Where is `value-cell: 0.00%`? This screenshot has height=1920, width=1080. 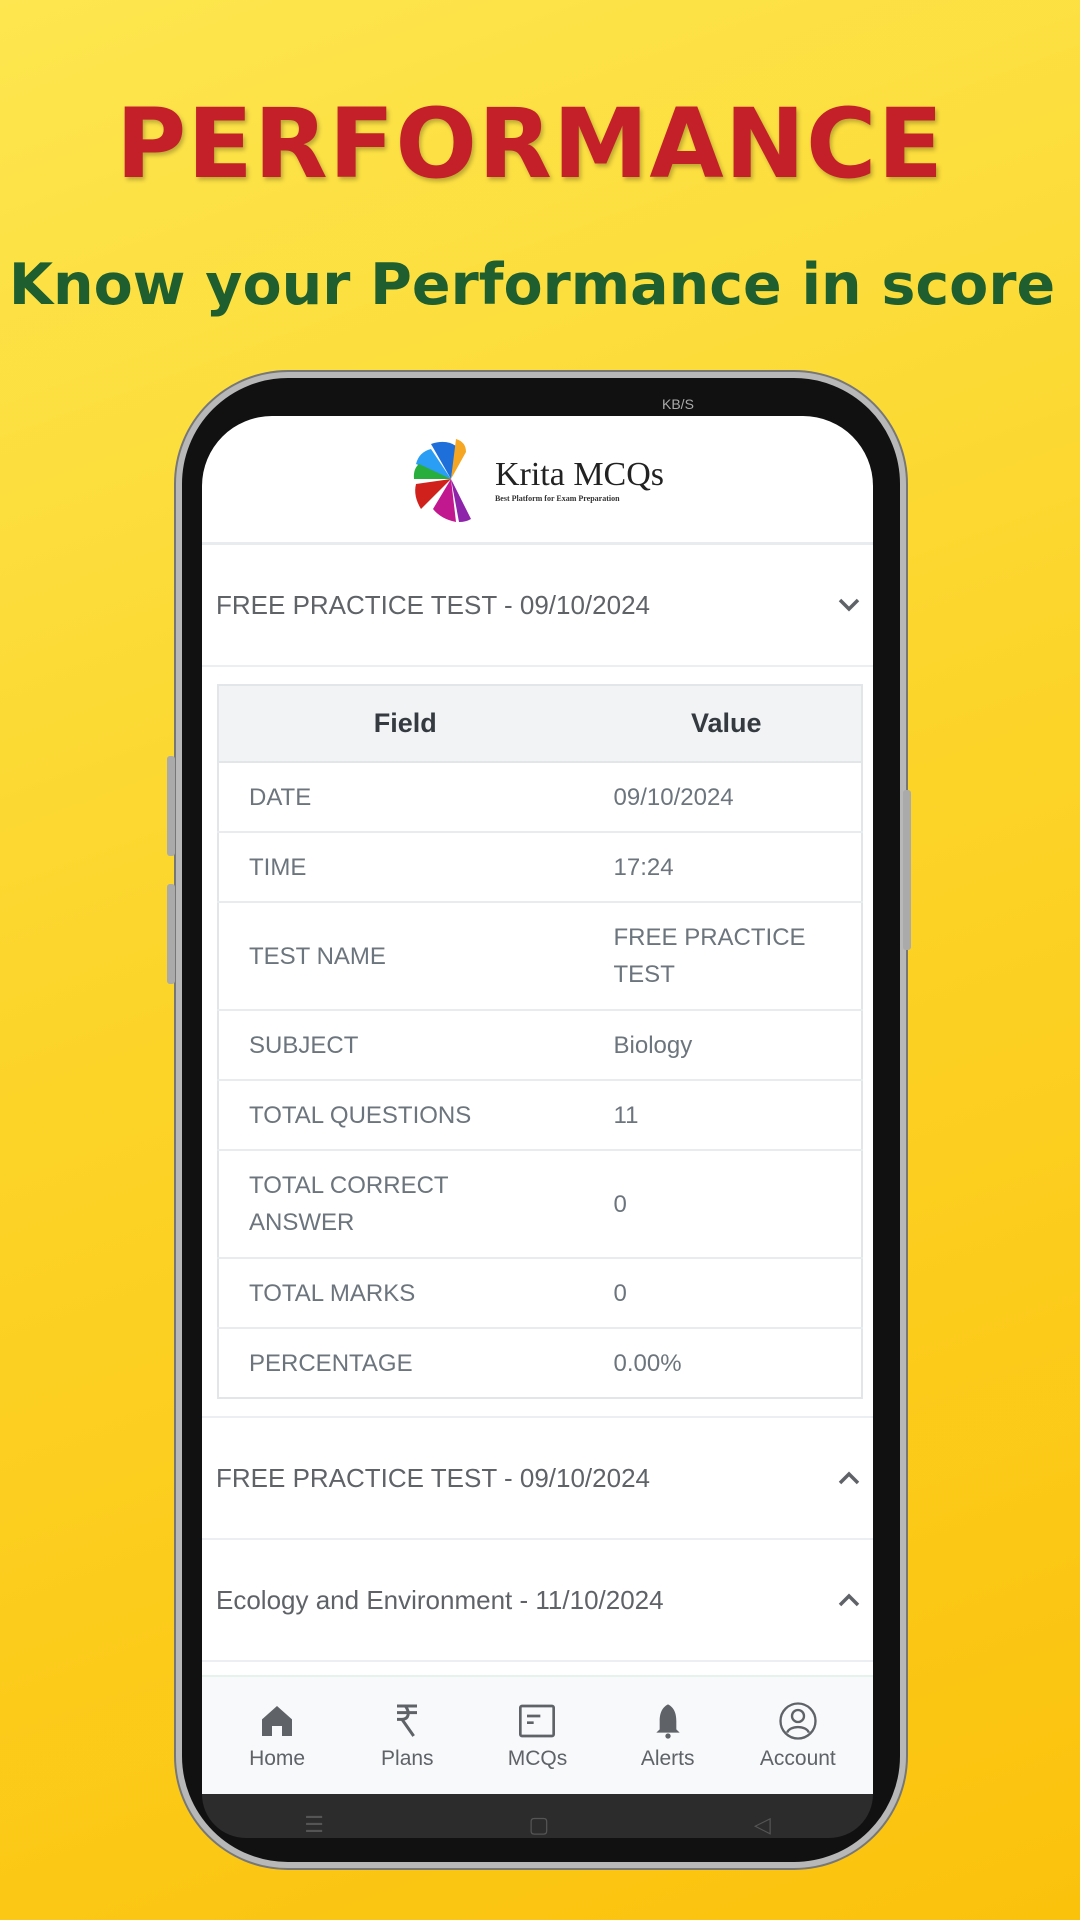
value-cell: 0.00% is located at coordinates (726, 1362).